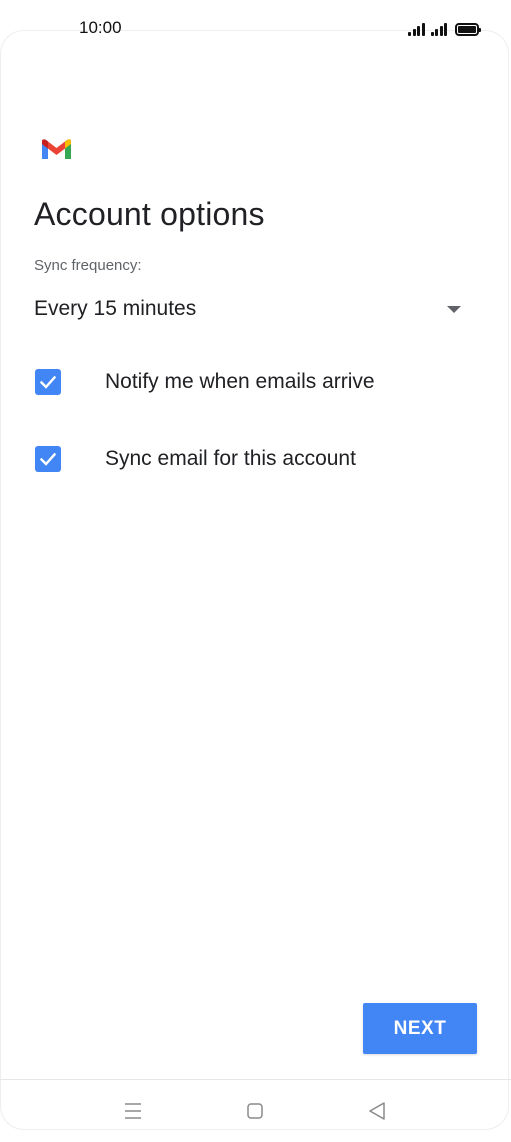  I want to click on back-icon, so click(377, 1111).